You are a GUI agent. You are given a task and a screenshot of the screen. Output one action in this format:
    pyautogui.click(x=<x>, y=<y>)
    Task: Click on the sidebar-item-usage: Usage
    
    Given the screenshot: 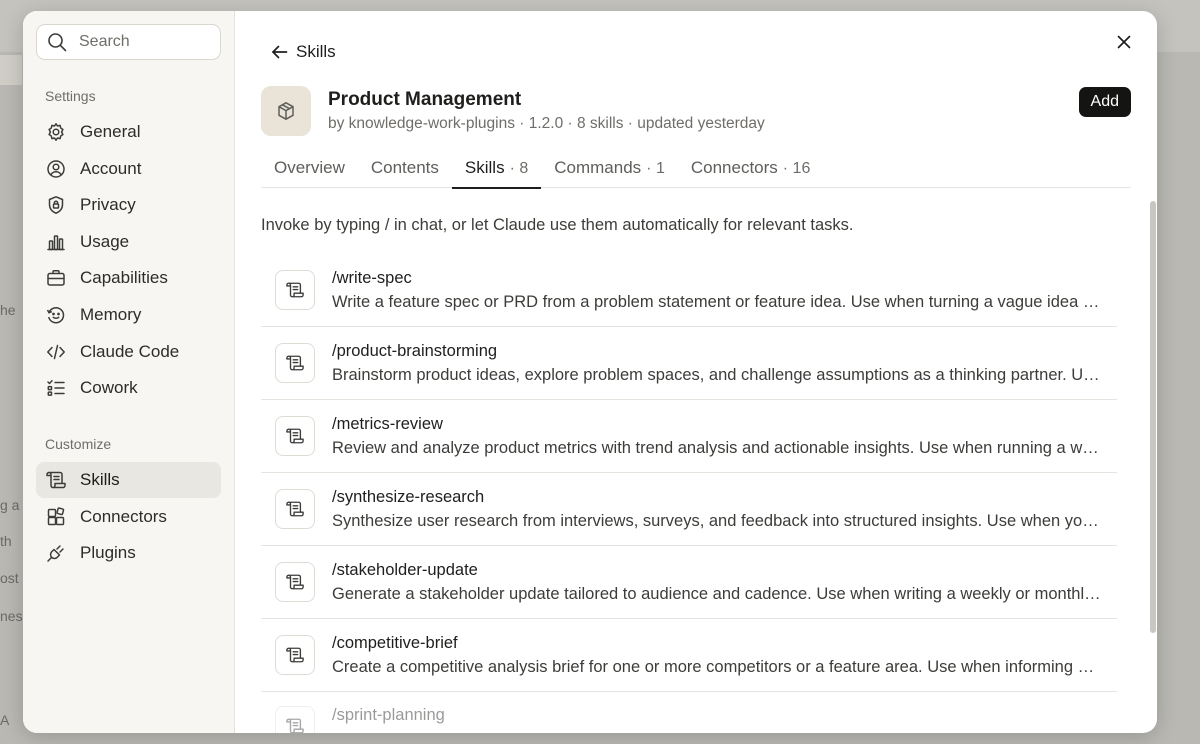 What is the action you would take?
    pyautogui.click(x=128, y=242)
    